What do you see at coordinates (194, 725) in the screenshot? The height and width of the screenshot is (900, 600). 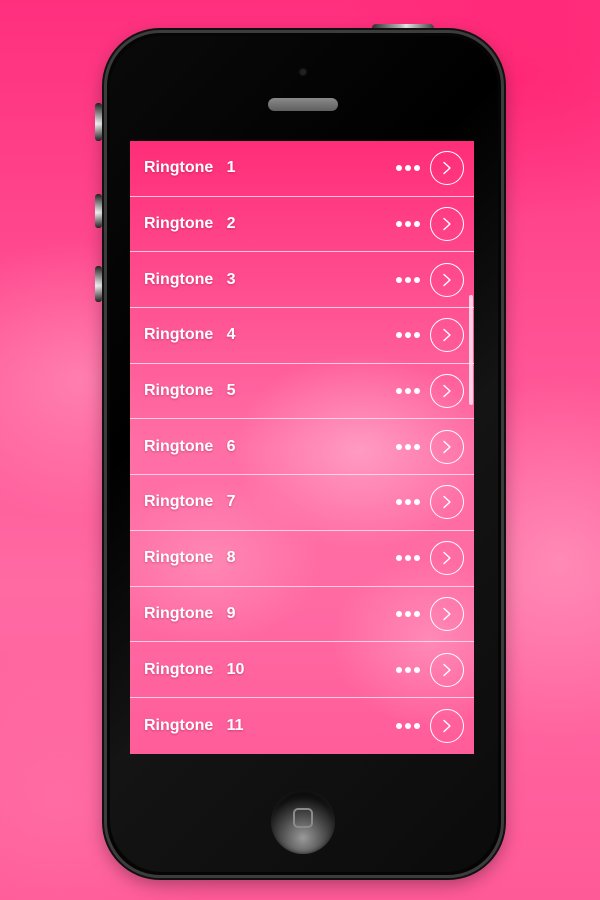 I see `ringtone-title: Ringtone 11` at bounding box center [194, 725].